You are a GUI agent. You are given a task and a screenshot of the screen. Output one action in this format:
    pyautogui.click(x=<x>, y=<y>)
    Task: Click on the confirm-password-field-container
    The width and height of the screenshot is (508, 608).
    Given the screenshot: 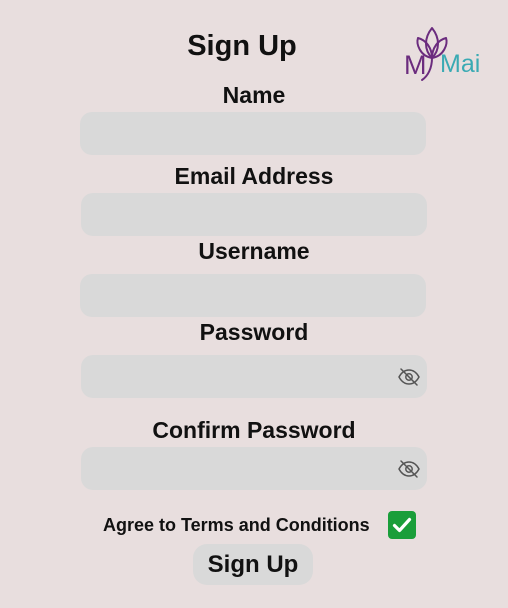 What is the action you would take?
    pyautogui.click(x=254, y=468)
    